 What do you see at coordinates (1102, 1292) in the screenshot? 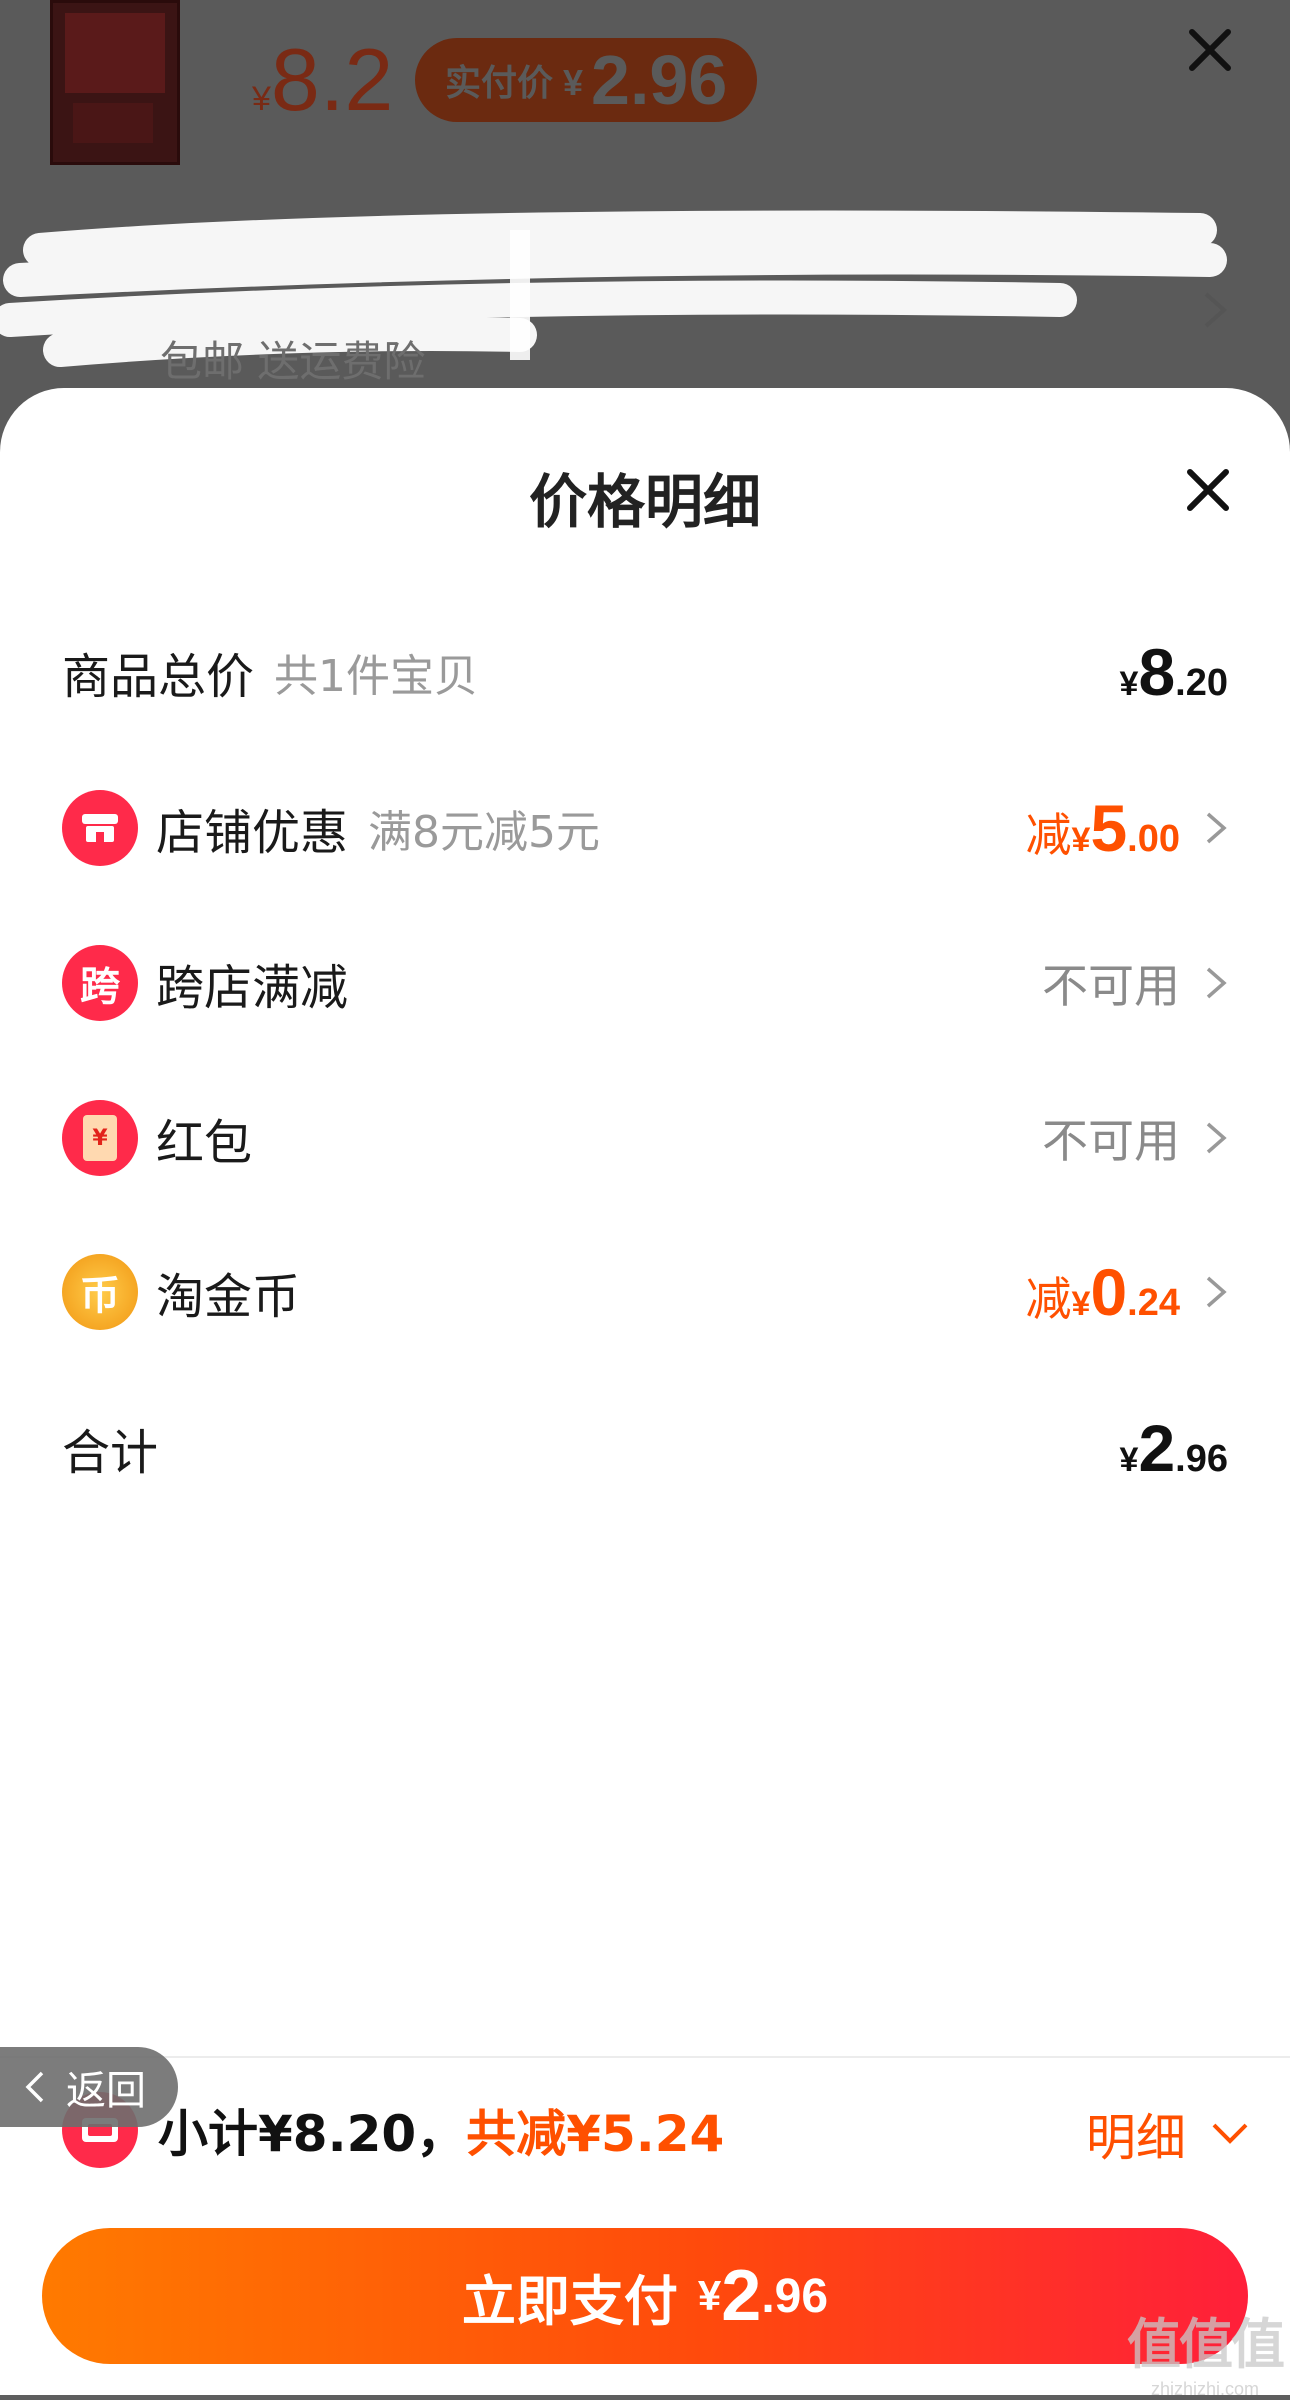
I see `gold-coin-amount: 减 ¥0.24` at bounding box center [1102, 1292].